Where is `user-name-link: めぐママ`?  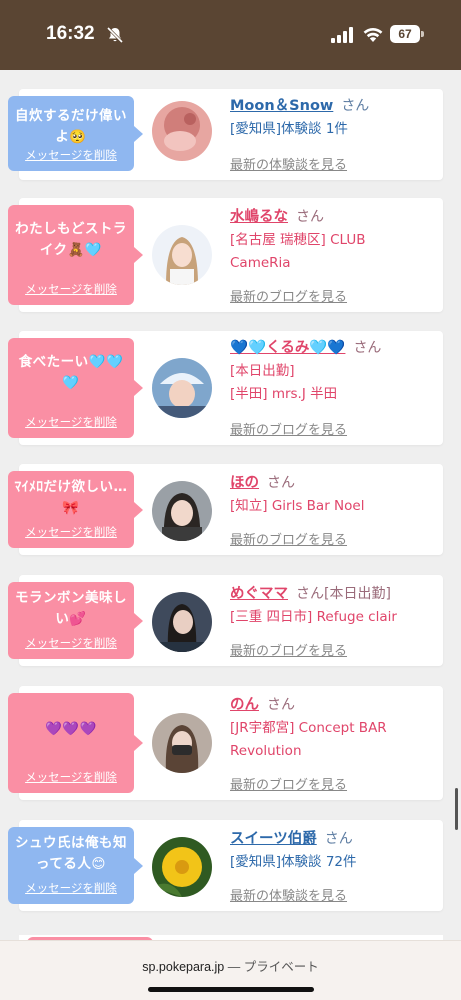
user-name-link: めぐママ is located at coordinates (259, 594).